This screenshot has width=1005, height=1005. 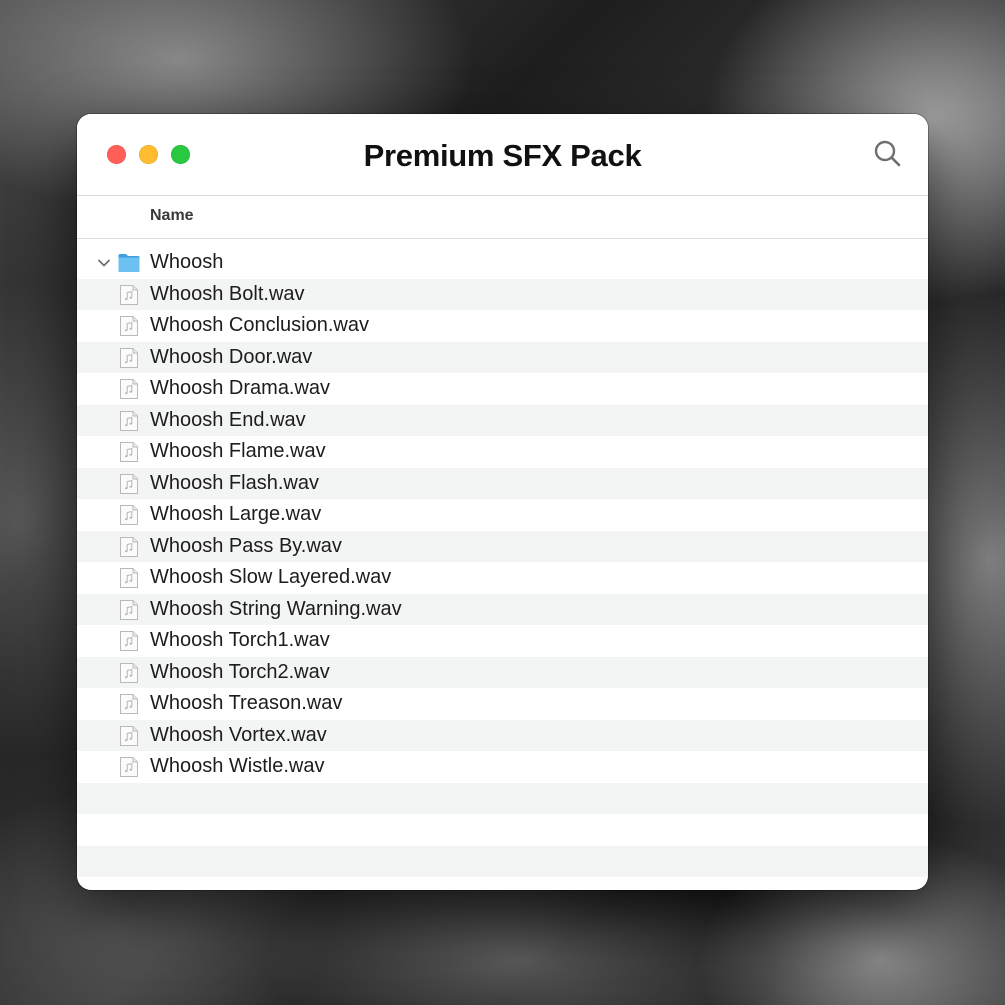 I want to click on file-row: Whoosh Door.wav, so click(x=502, y=357).